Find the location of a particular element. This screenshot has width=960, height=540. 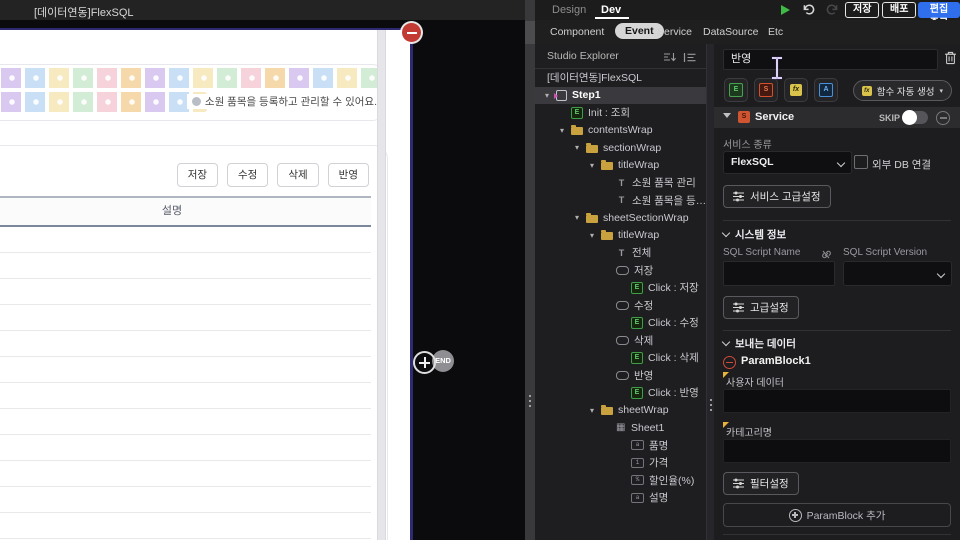

tree-item-col-price: 가격 is located at coordinates (620, 463).